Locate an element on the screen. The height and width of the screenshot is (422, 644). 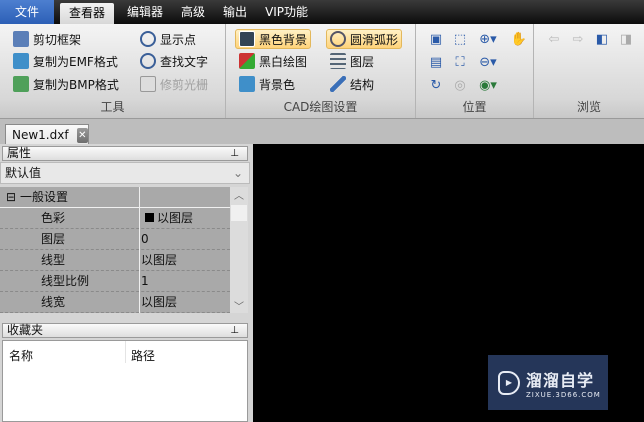
menu-tab-viewer: 查看器 is located at coordinates (87, 13).